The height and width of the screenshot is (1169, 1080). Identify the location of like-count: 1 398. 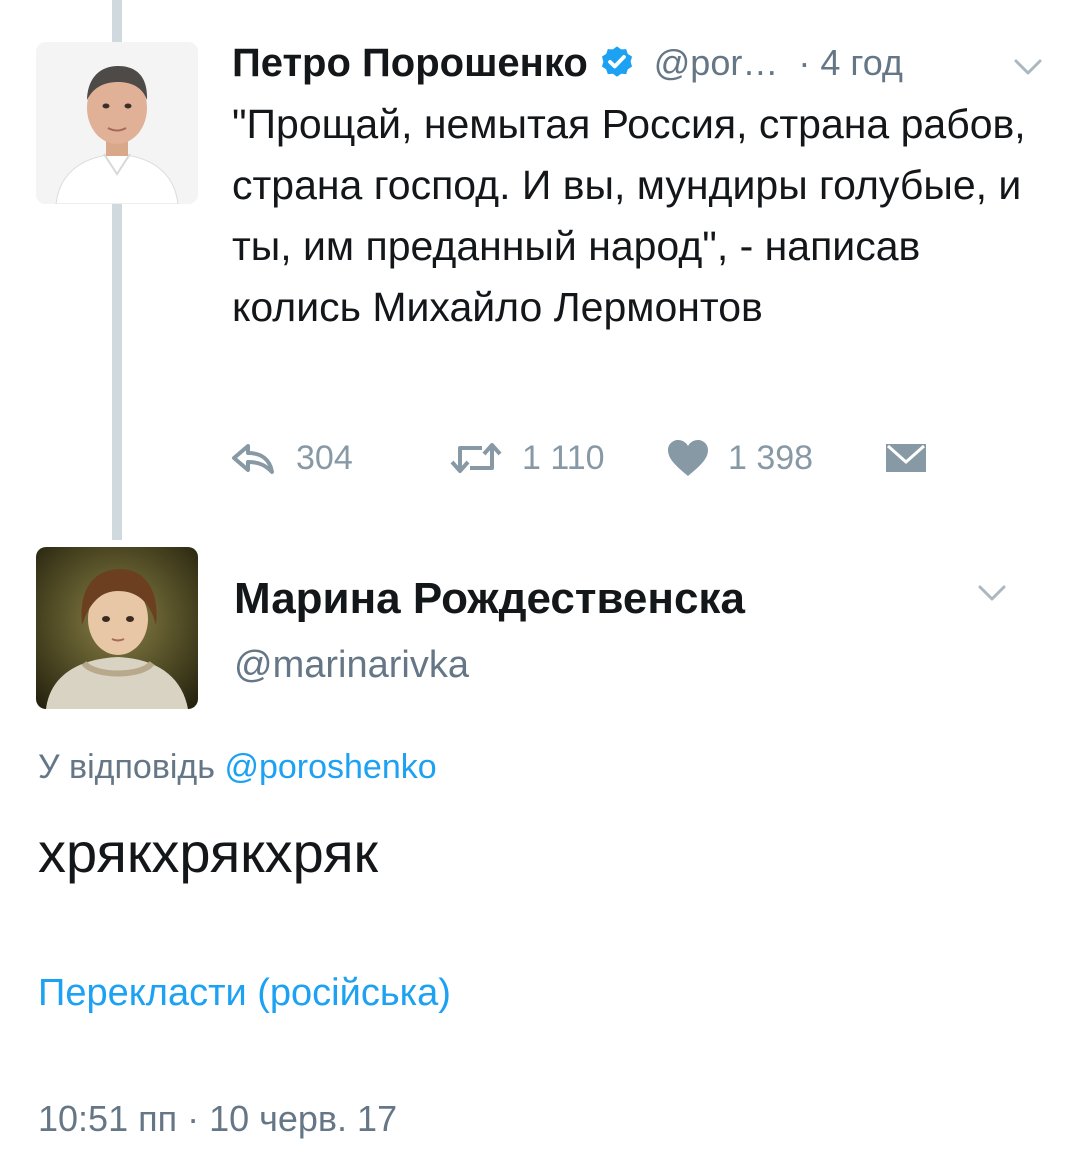
(771, 457).